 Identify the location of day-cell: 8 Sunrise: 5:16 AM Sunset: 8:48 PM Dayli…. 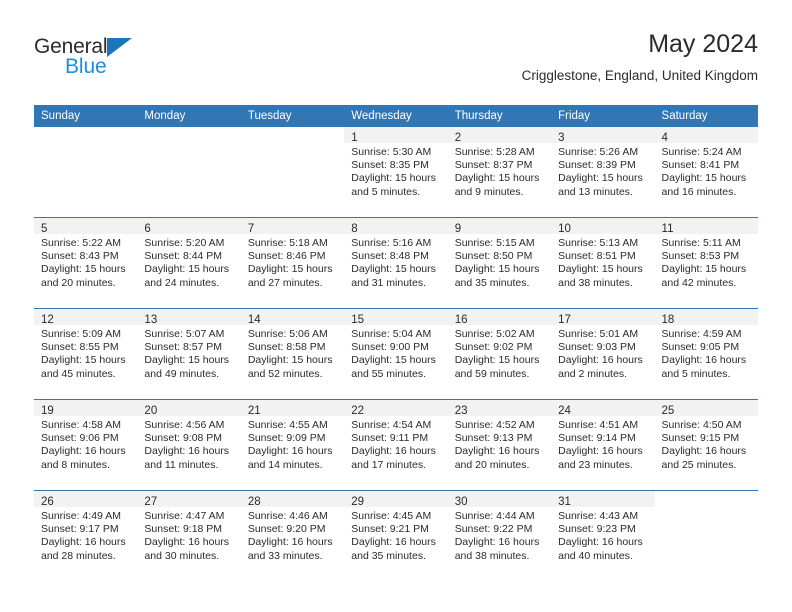
(396, 263).